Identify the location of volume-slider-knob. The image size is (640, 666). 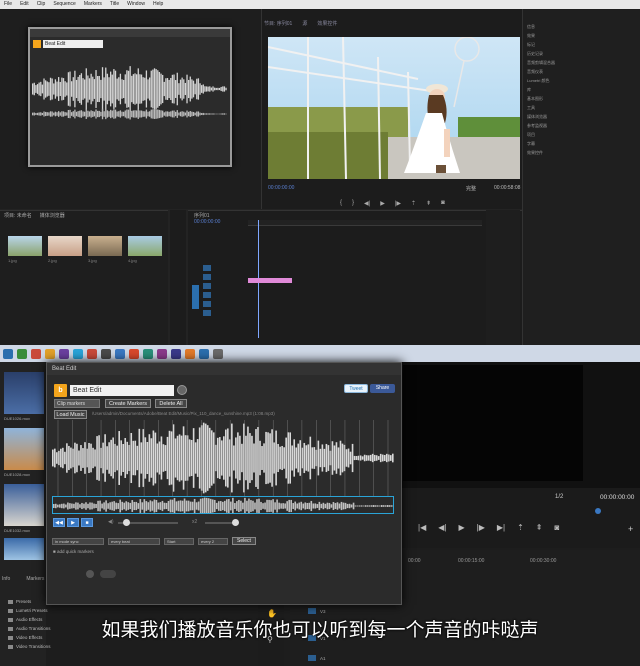
(126, 522).